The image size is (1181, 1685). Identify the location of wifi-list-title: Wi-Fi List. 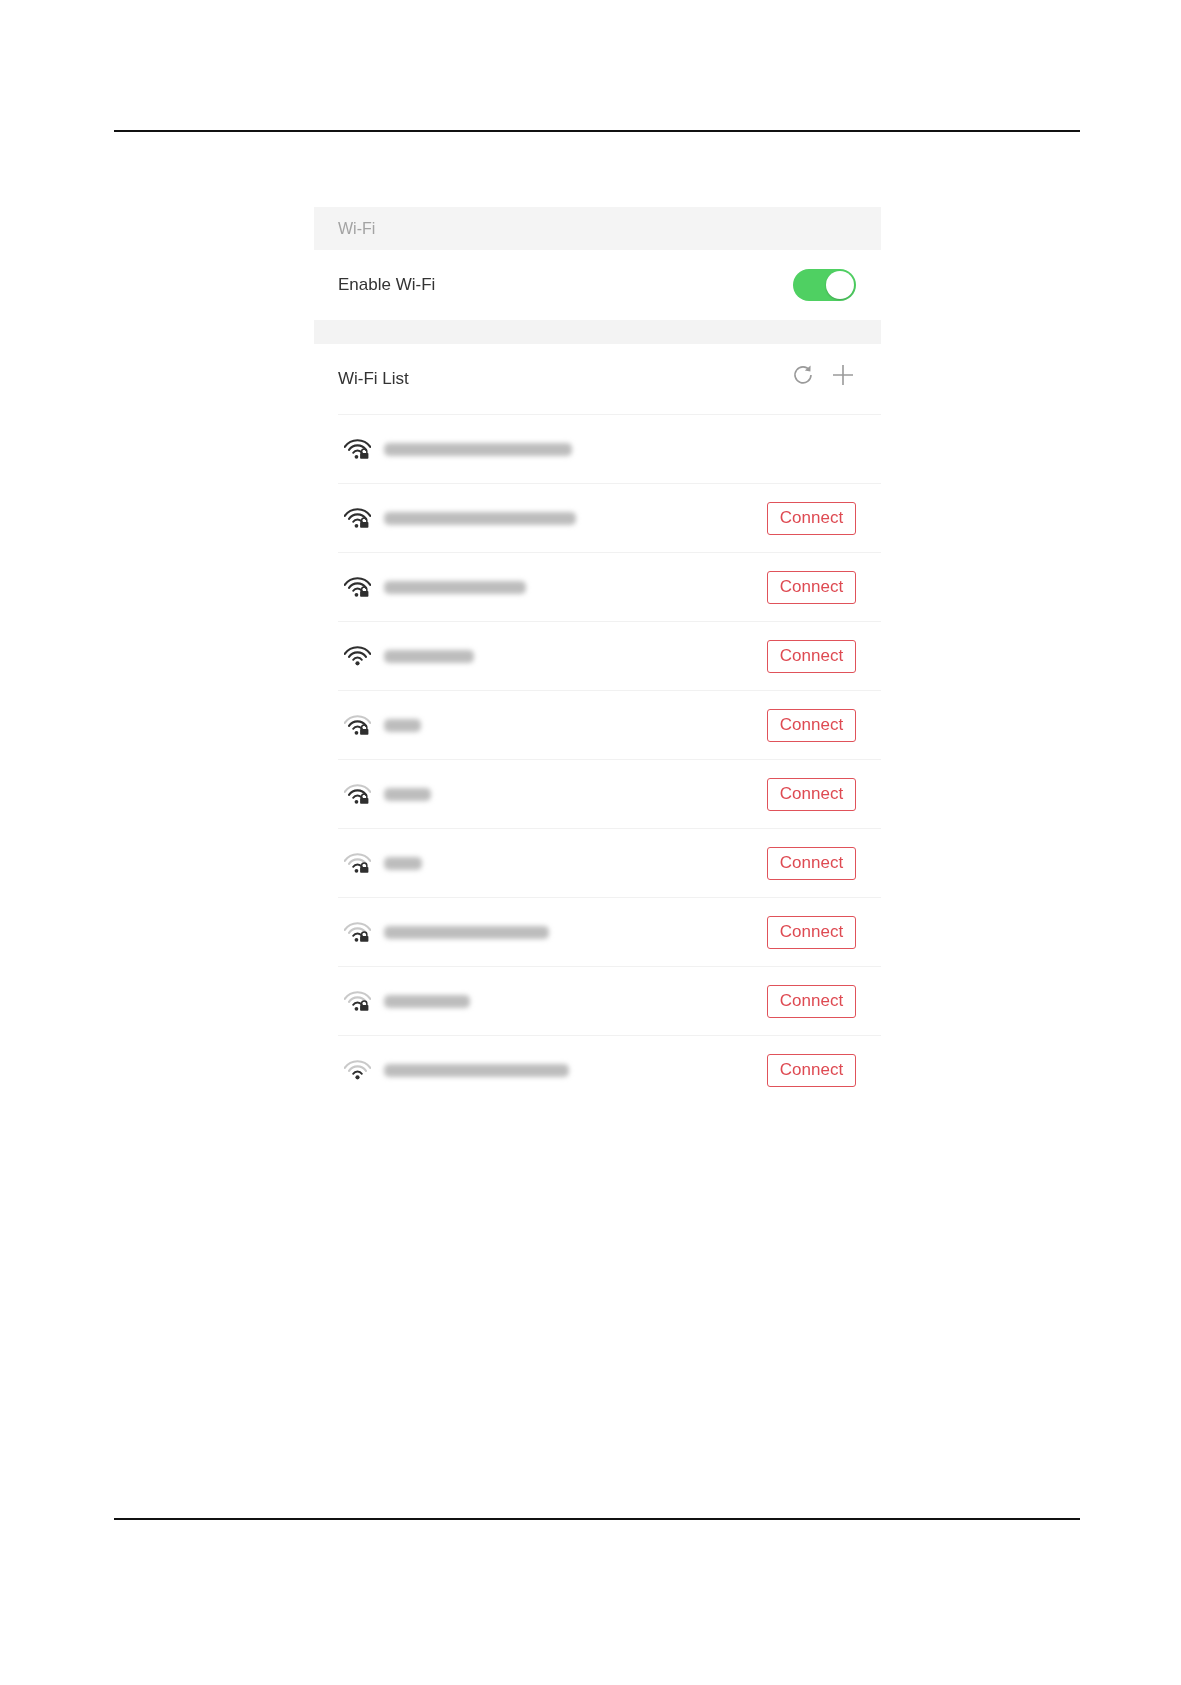
(373, 379).